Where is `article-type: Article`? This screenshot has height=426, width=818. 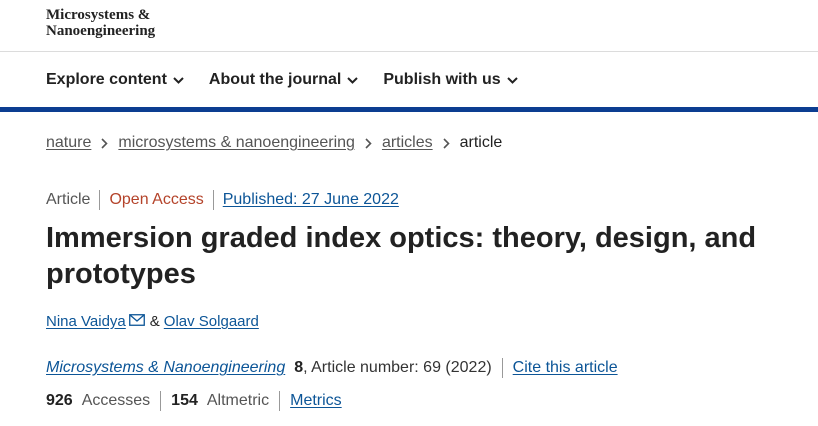
article-type: Article is located at coordinates (68, 199).